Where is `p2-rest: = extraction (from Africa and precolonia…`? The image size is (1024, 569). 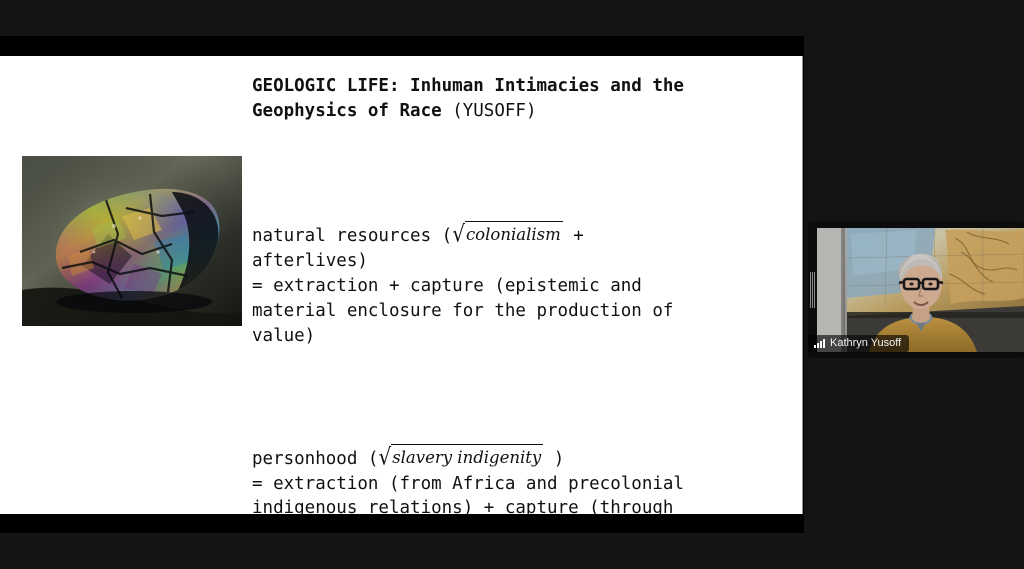
p2-rest: = extraction (from Africa and precolonia… is located at coordinates (468, 493).